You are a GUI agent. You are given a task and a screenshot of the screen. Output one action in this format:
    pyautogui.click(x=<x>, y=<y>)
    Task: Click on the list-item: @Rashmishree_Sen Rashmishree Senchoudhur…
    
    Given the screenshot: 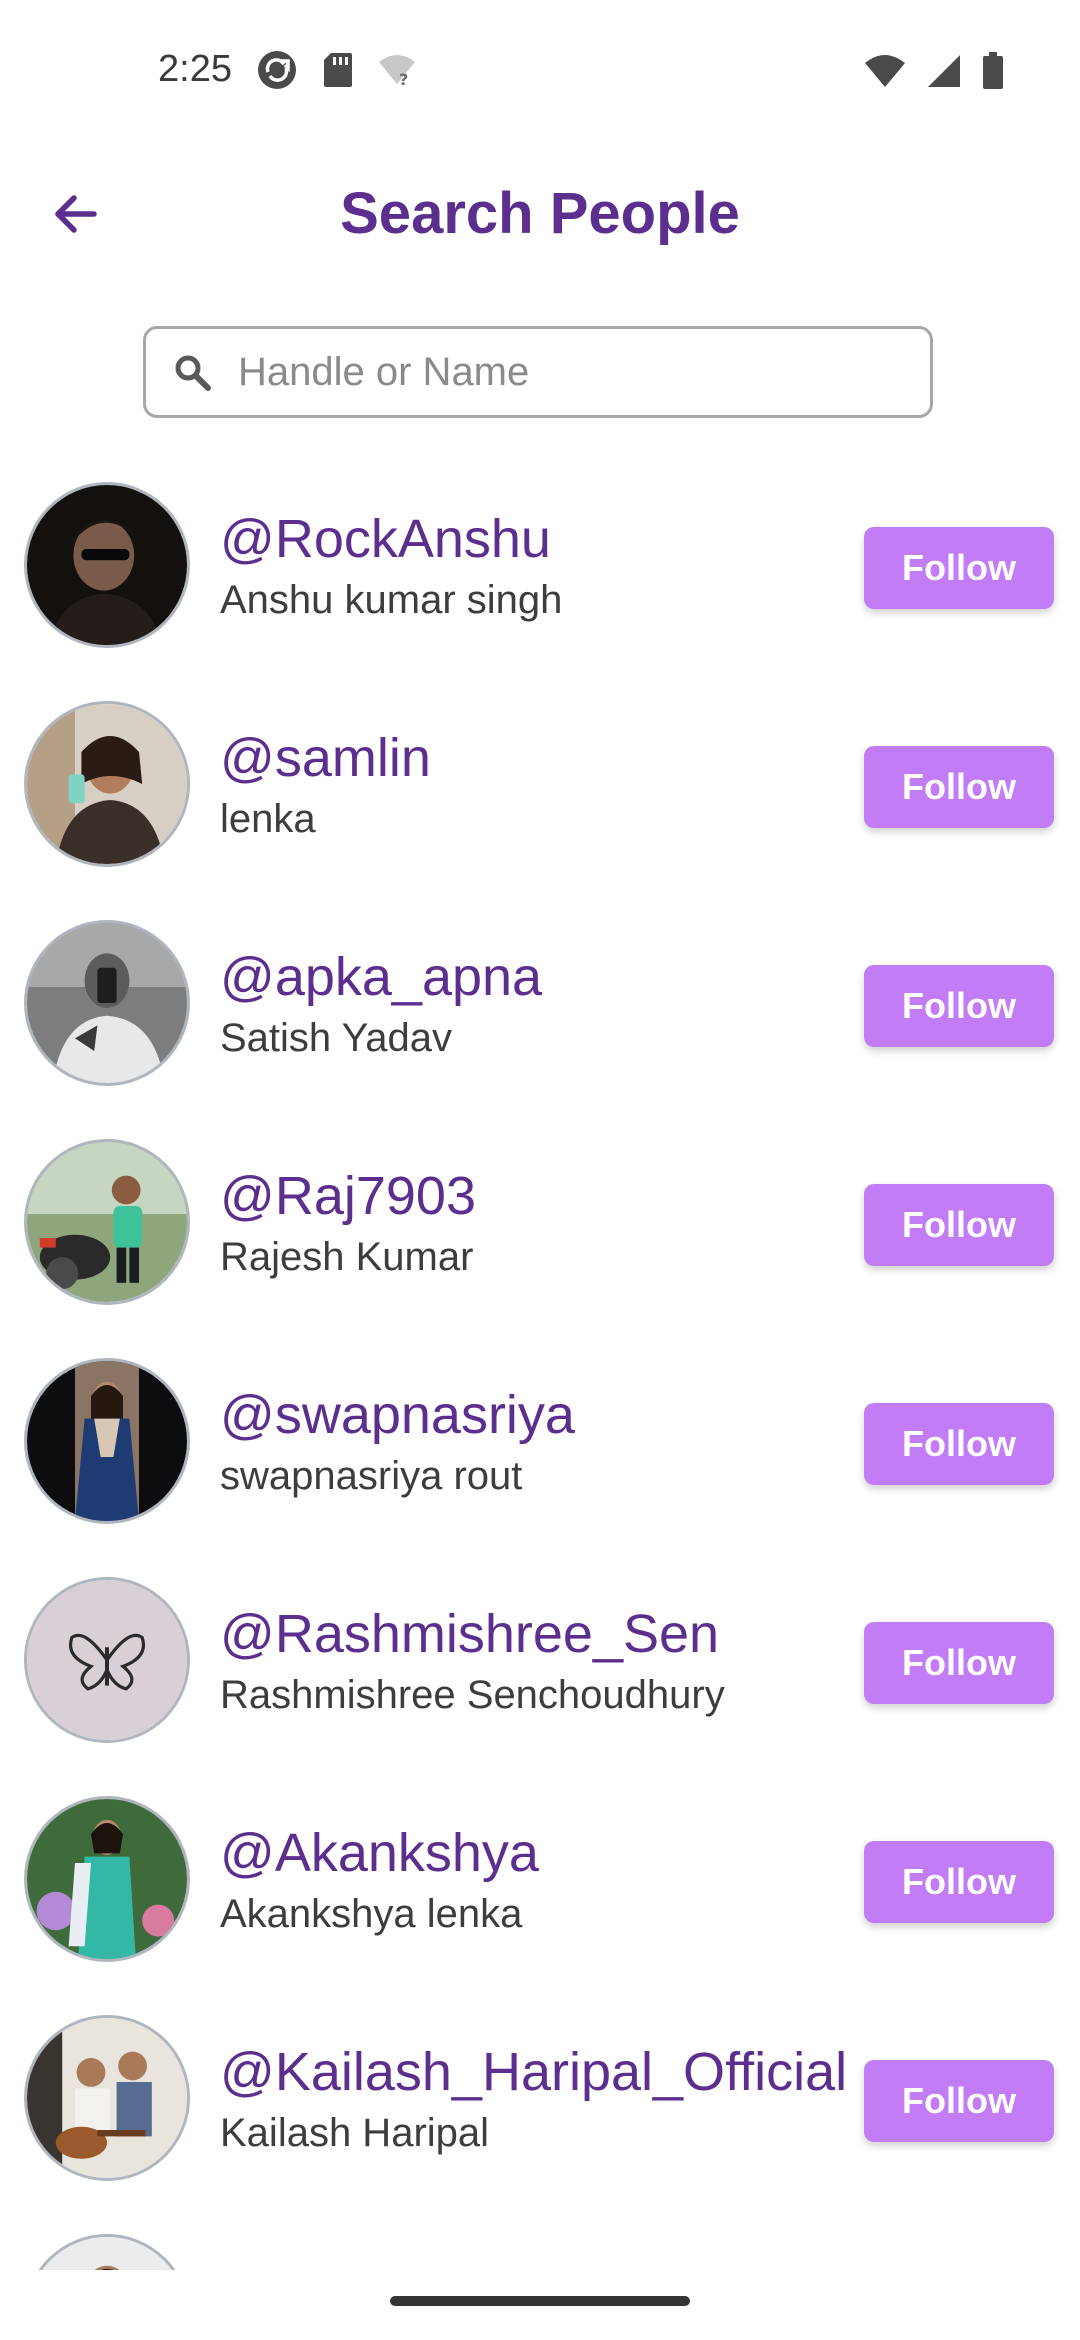 What is the action you would take?
    pyautogui.click(x=540, y=1674)
    